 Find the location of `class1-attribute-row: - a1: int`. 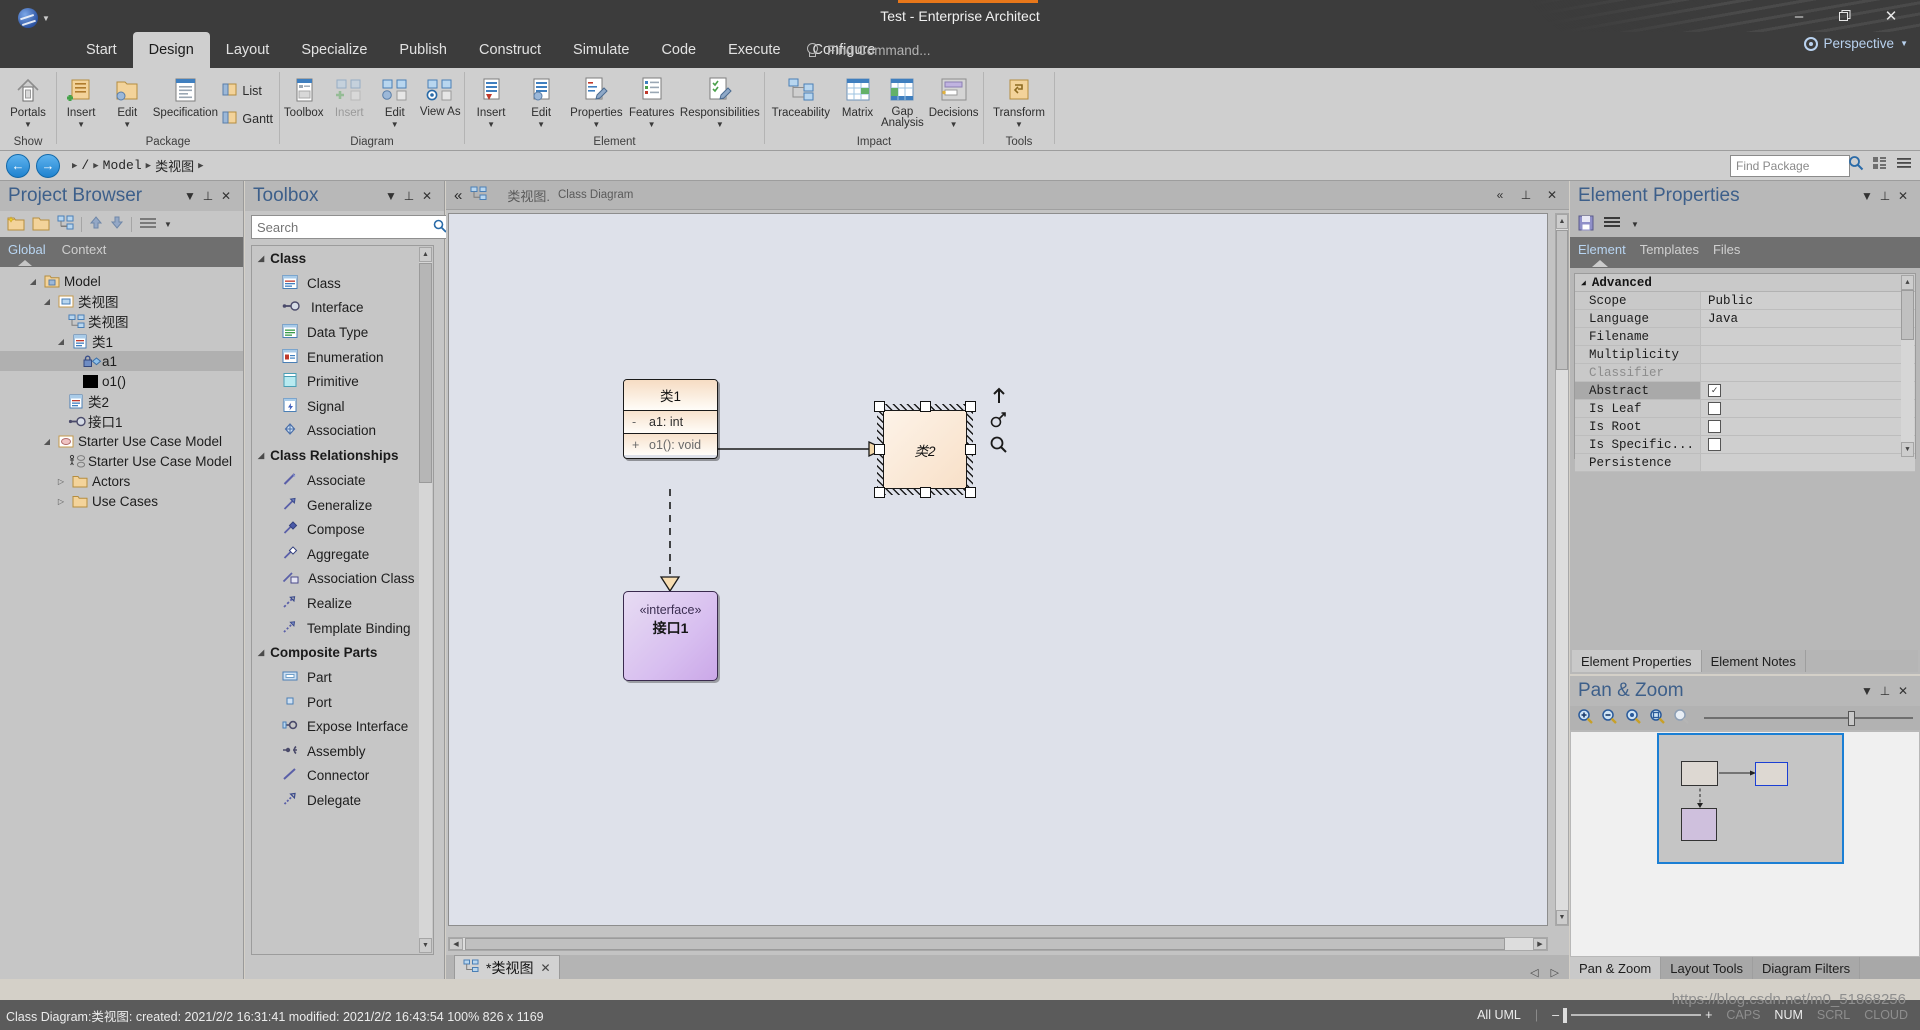

class1-attribute-row: - a1: int is located at coordinates (670, 422).